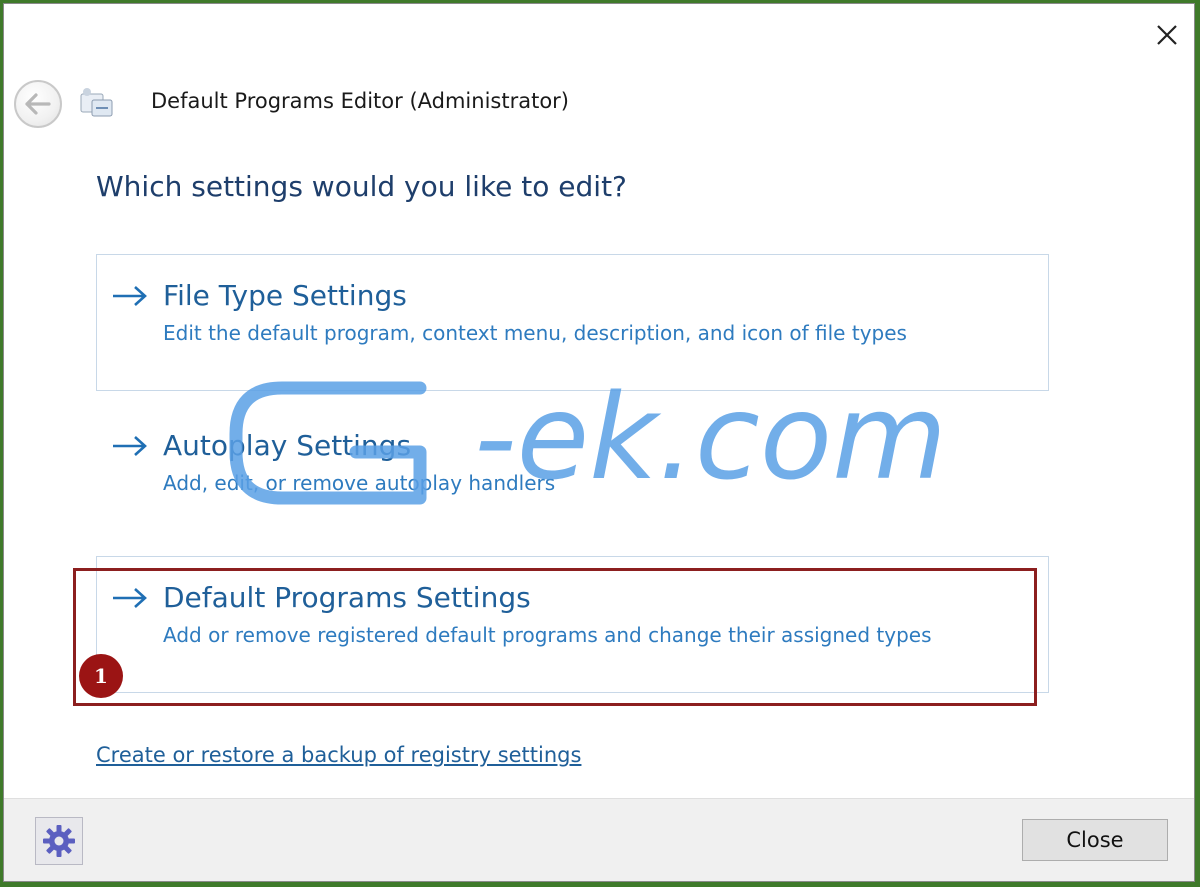 This screenshot has width=1200, height=887. Describe the element at coordinates (285, 295) in the screenshot. I see `option-title: File Type Settings` at that location.